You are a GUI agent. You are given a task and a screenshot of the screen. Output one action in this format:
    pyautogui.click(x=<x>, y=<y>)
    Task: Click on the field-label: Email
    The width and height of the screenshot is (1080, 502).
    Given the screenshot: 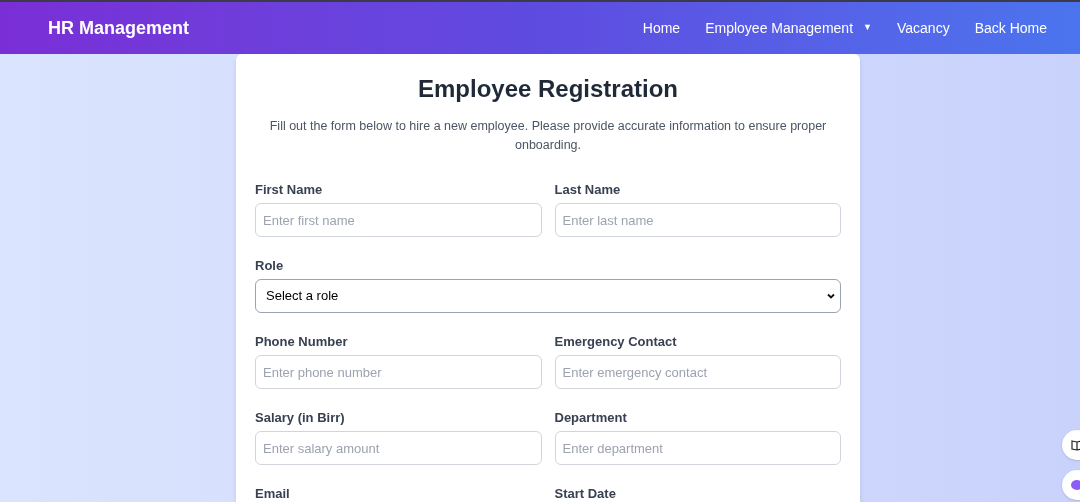 What is the action you would take?
    pyautogui.click(x=273, y=494)
    